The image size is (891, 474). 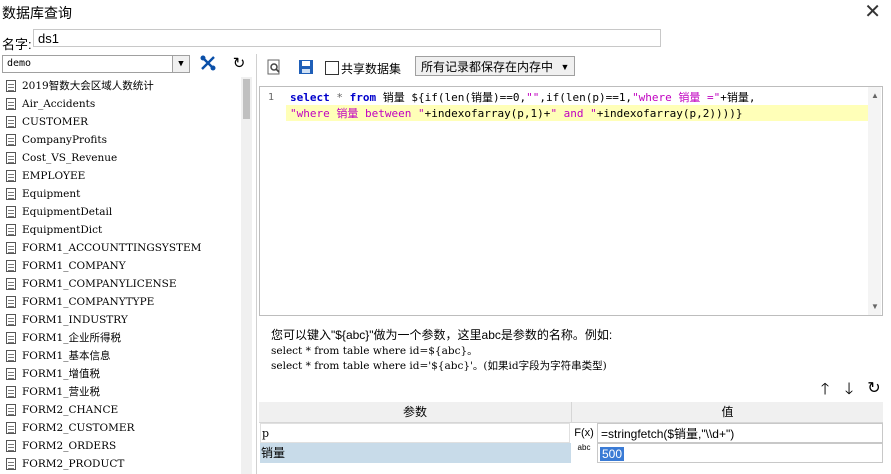 I want to click on close-icon: ✕, so click(x=872, y=12).